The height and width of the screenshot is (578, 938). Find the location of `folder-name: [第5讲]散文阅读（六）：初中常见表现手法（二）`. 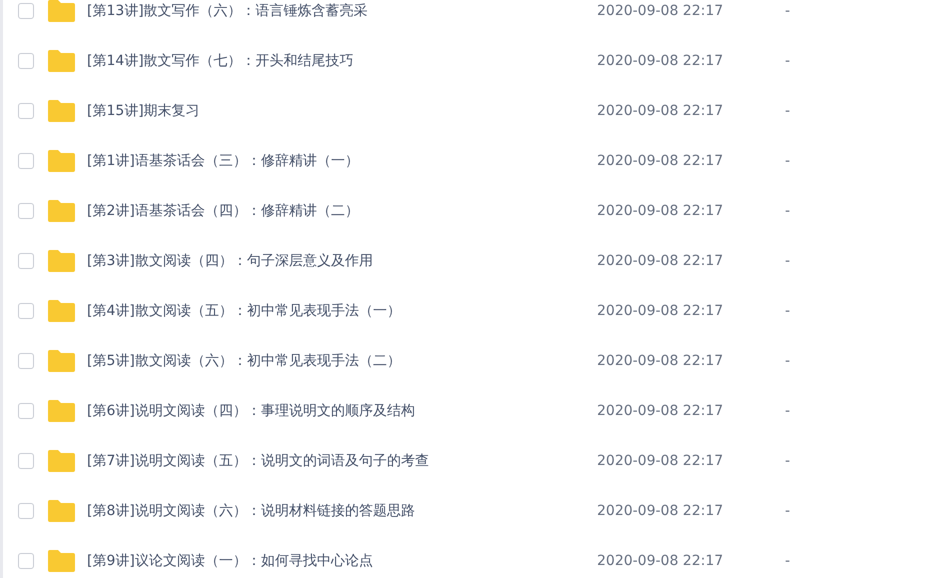

folder-name: [第5讲]散文阅读（六）：初中常见表现手法（二） is located at coordinates (342, 361).